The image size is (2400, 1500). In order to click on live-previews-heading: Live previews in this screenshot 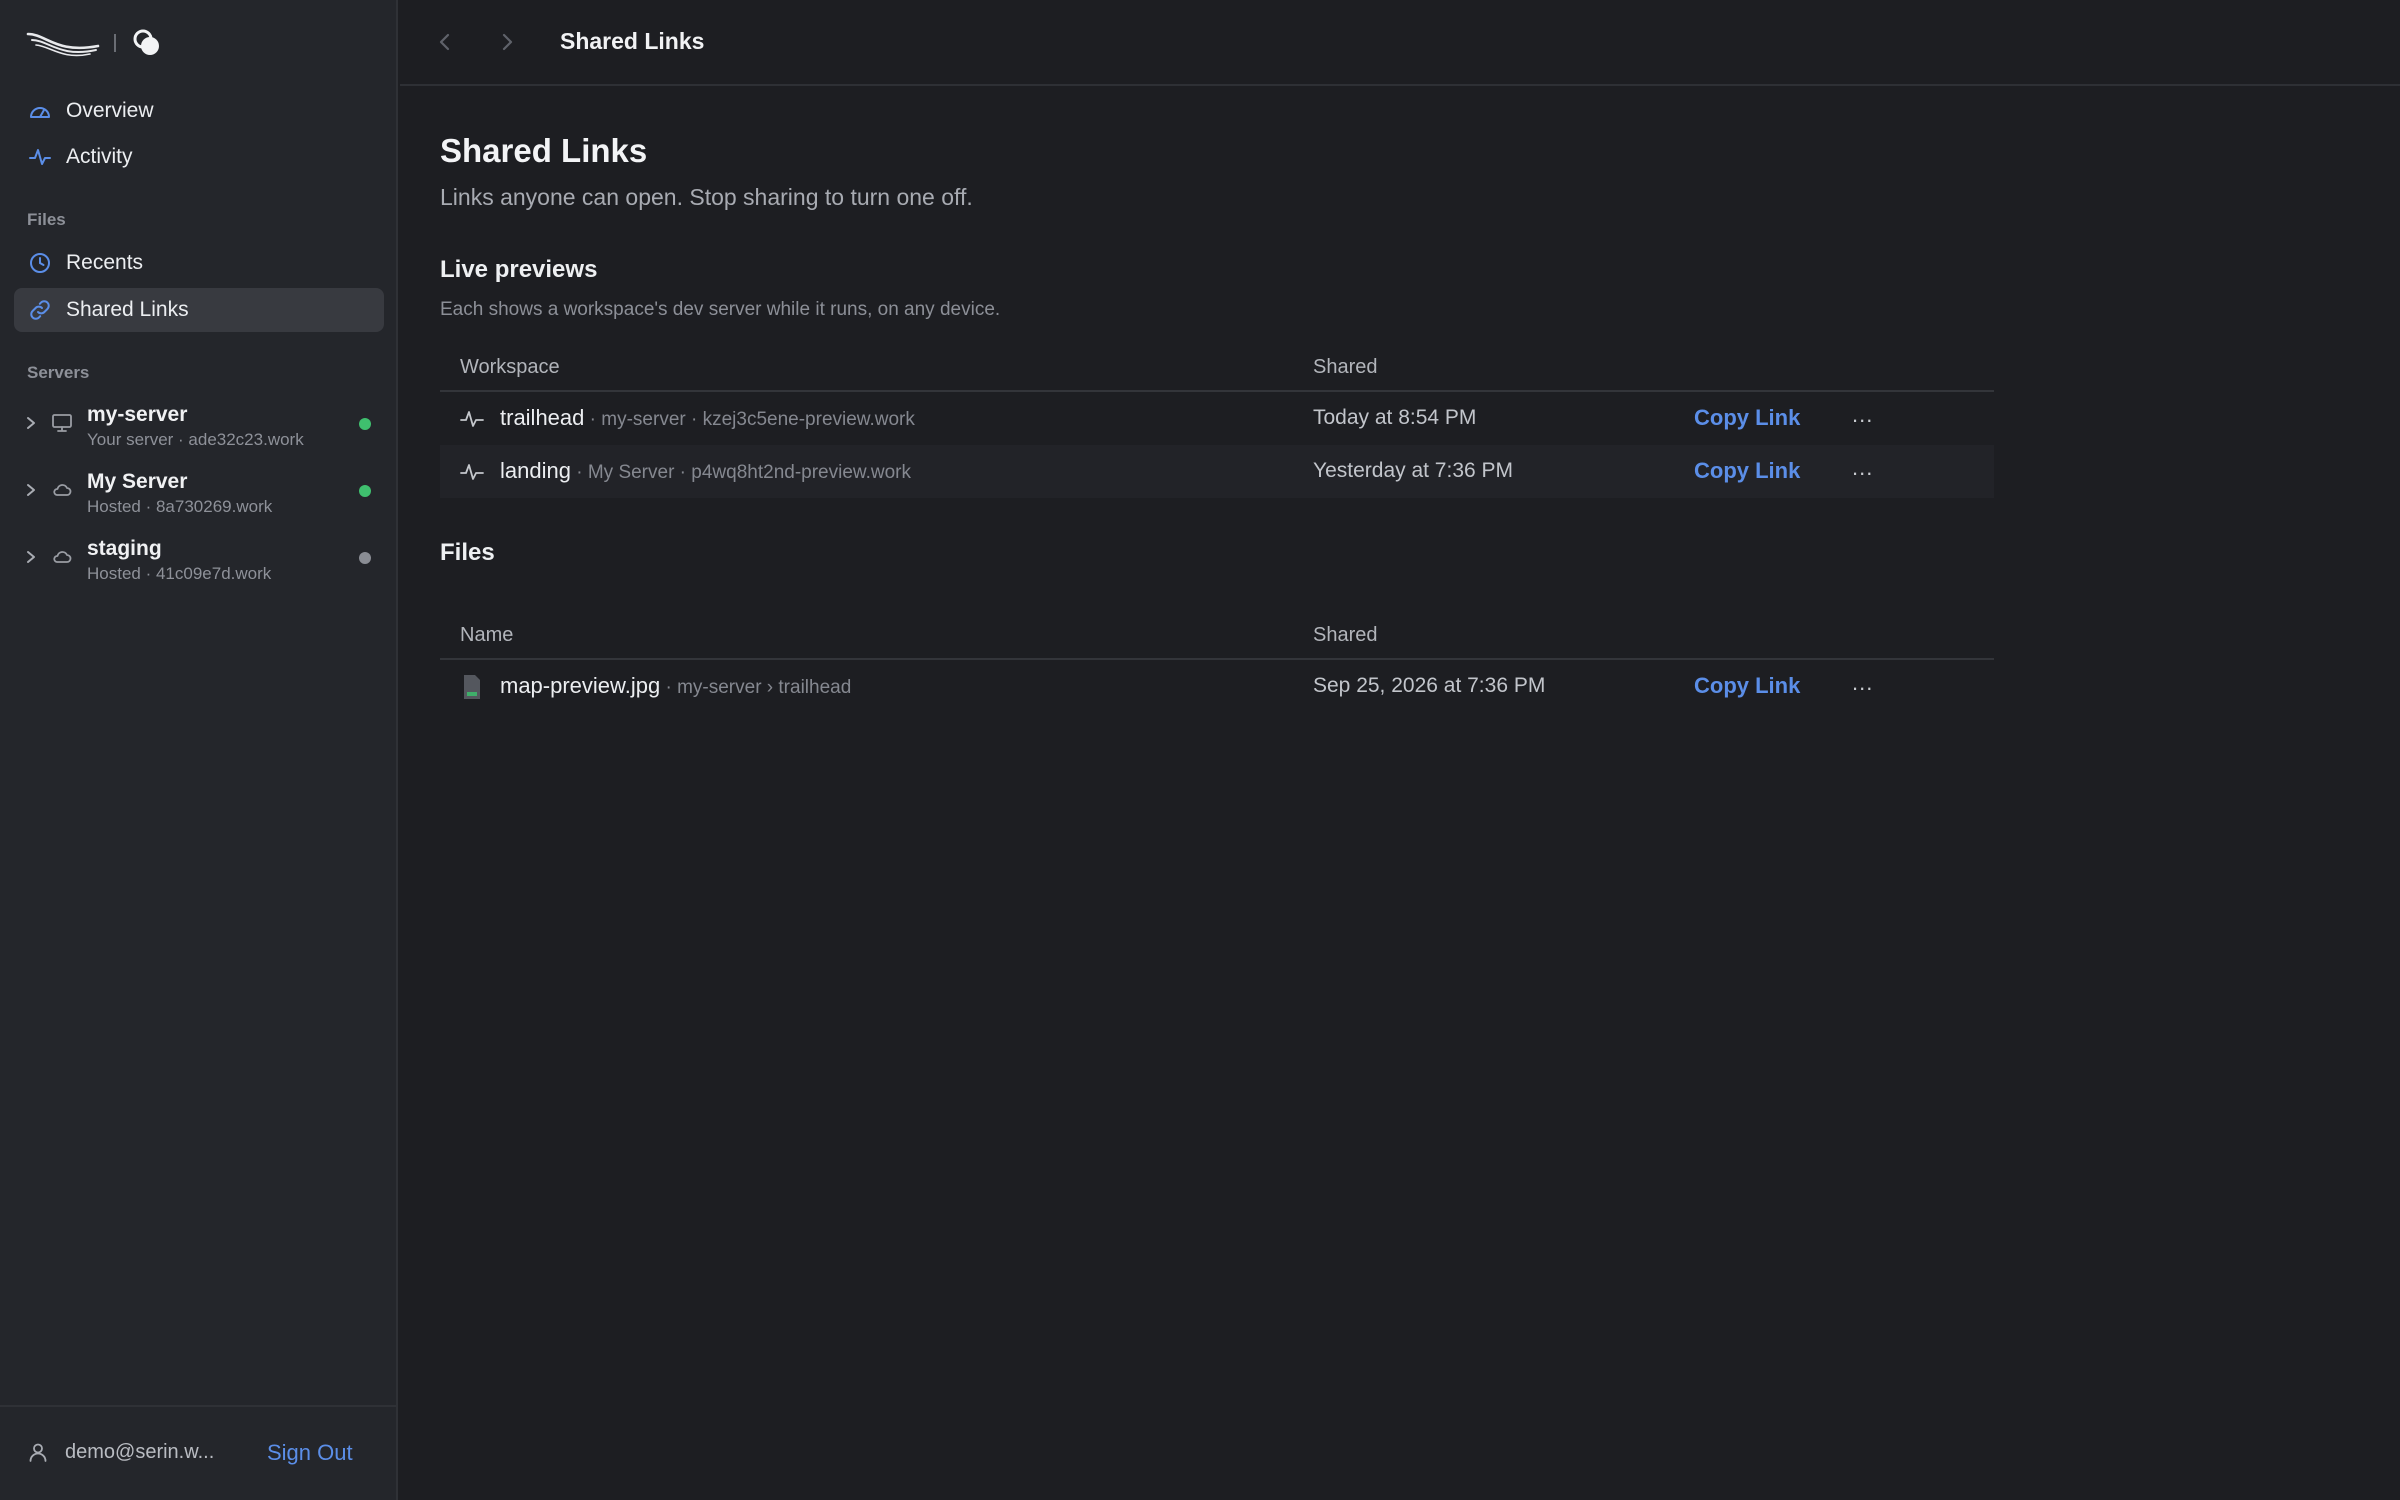, I will do `click(519, 269)`.